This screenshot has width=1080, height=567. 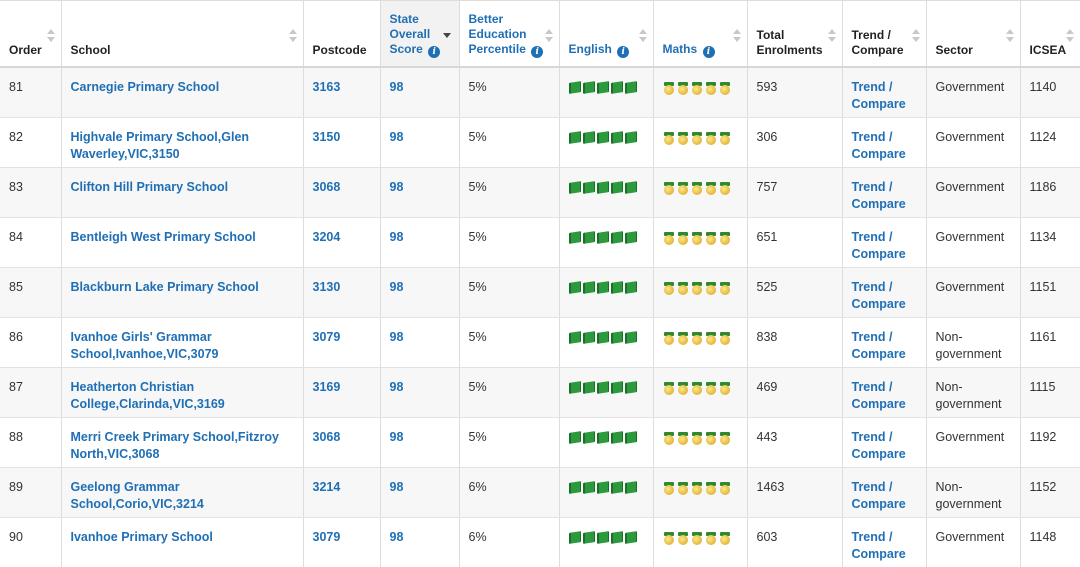 What do you see at coordinates (795, 342) in the screenshot?
I see `enrolments-cell: 838` at bounding box center [795, 342].